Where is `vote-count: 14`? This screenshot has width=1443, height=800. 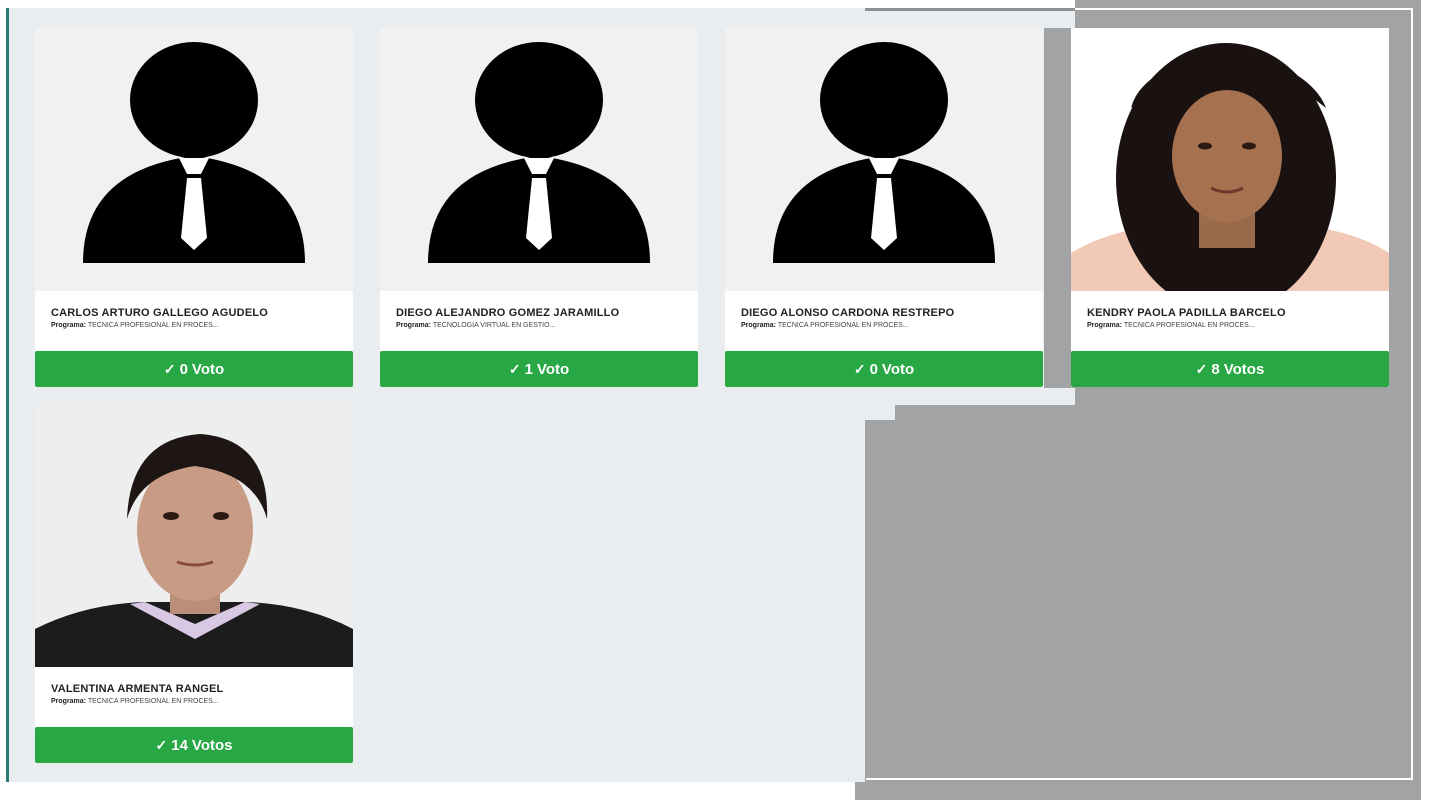 vote-count: 14 is located at coordinates (179, 745).